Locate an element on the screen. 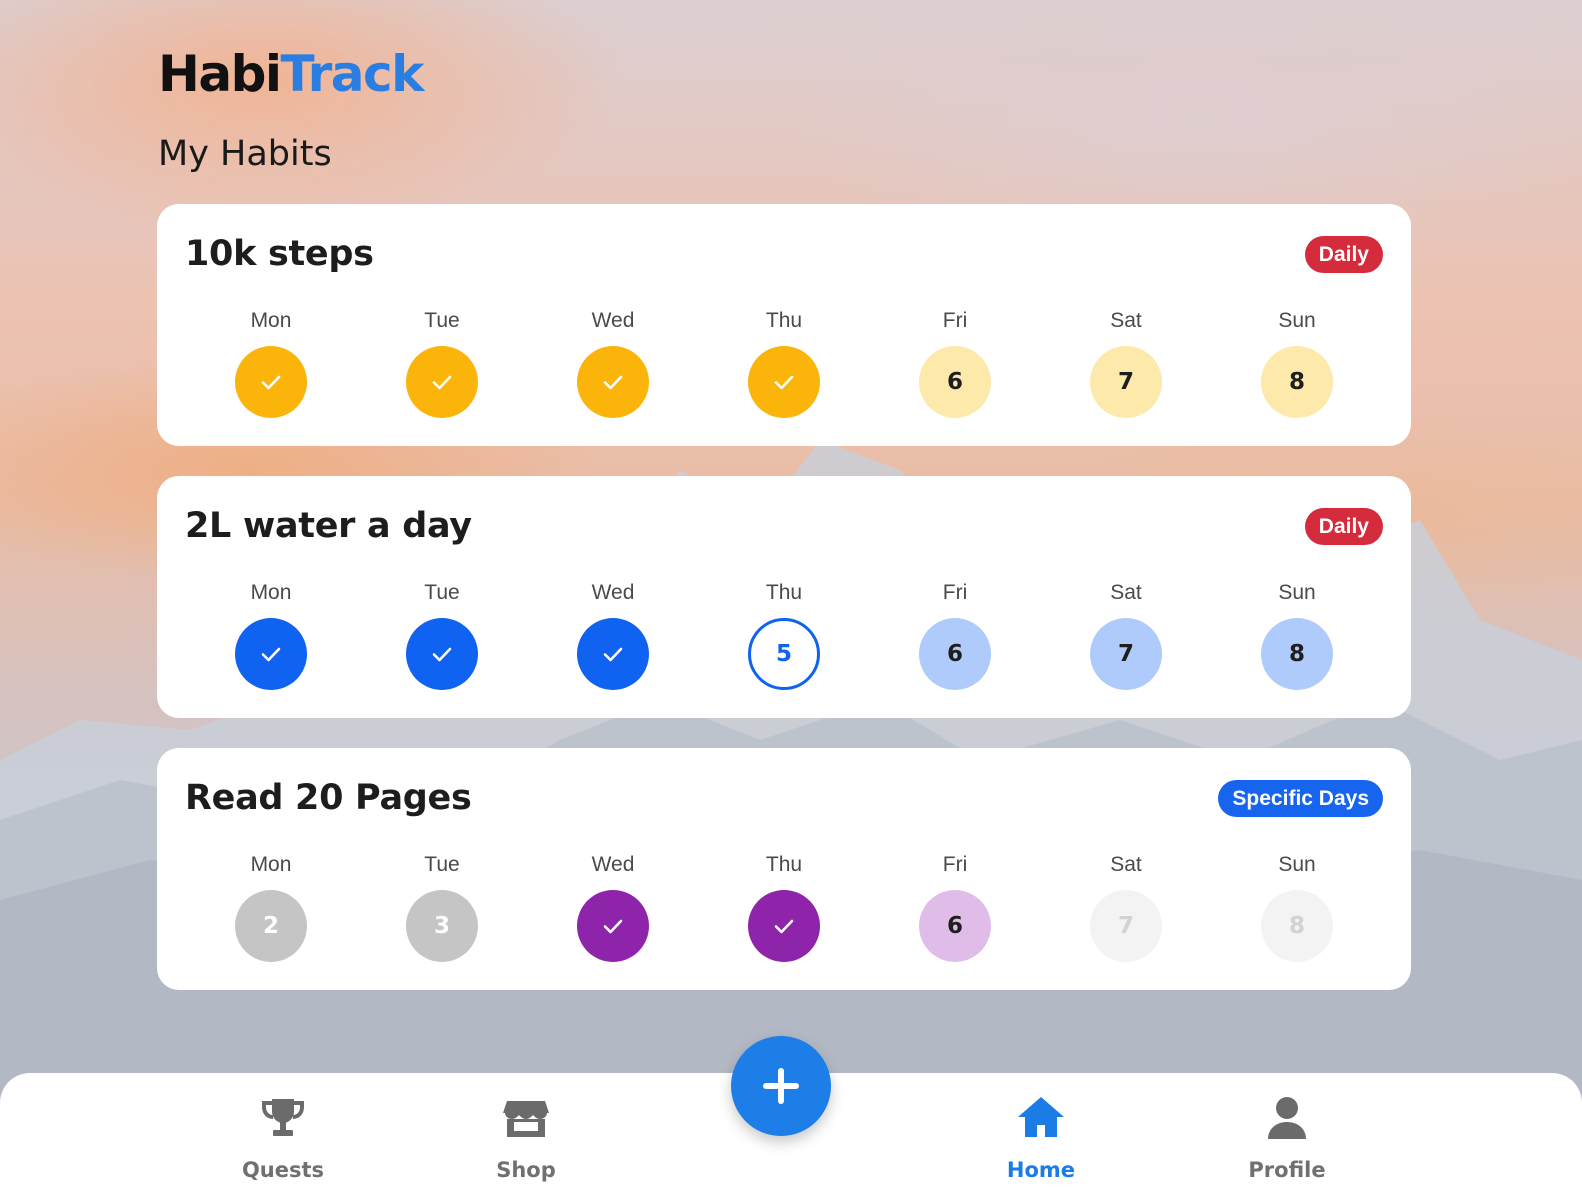 Image resolution: width=1582 pixels, height=1202 pixels. day-tue: Tue 3 is located at coordinates (442, 912).